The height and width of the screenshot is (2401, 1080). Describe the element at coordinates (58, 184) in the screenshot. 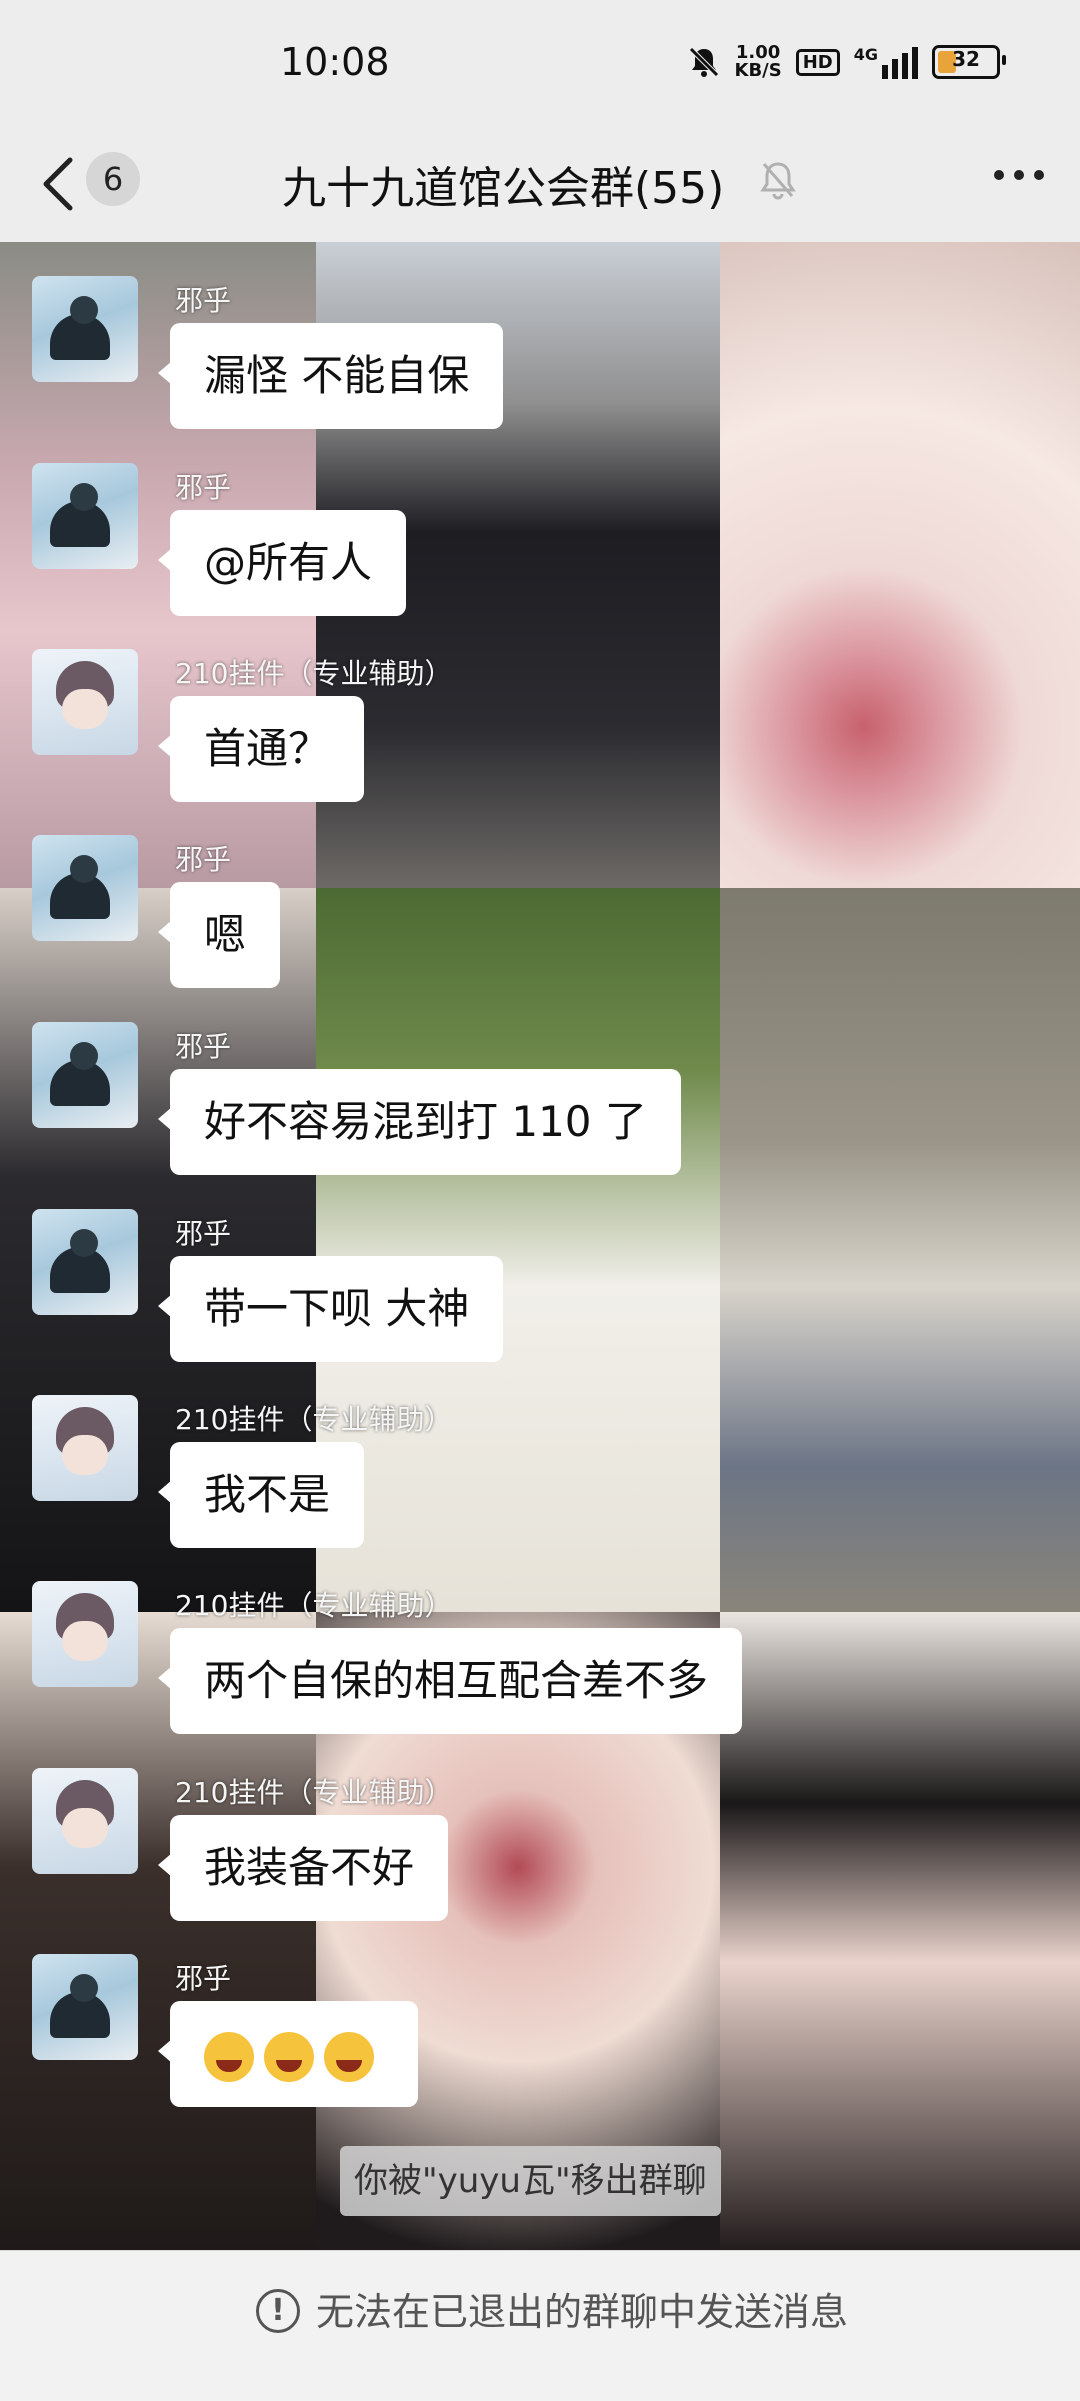

I see `chevron-left-icon` at that location.